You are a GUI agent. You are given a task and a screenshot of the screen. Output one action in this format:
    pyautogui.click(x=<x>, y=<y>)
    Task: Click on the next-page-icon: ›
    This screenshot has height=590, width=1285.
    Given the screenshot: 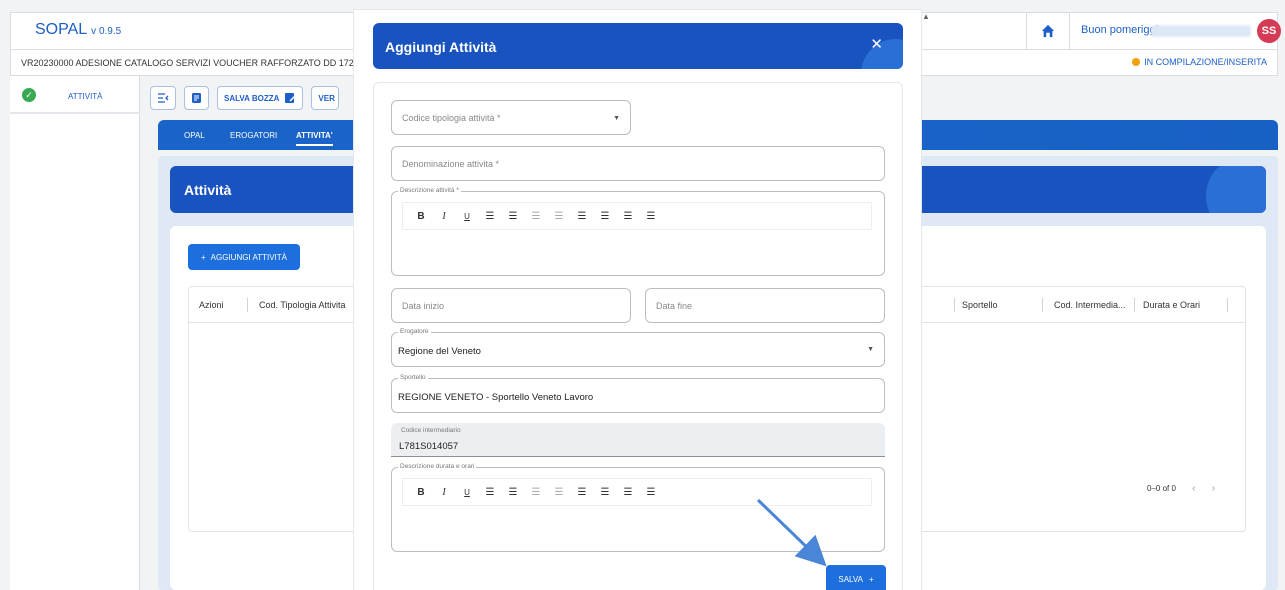 What is the action you would take?
    pyautogui.click(x=1213, y=488)
    